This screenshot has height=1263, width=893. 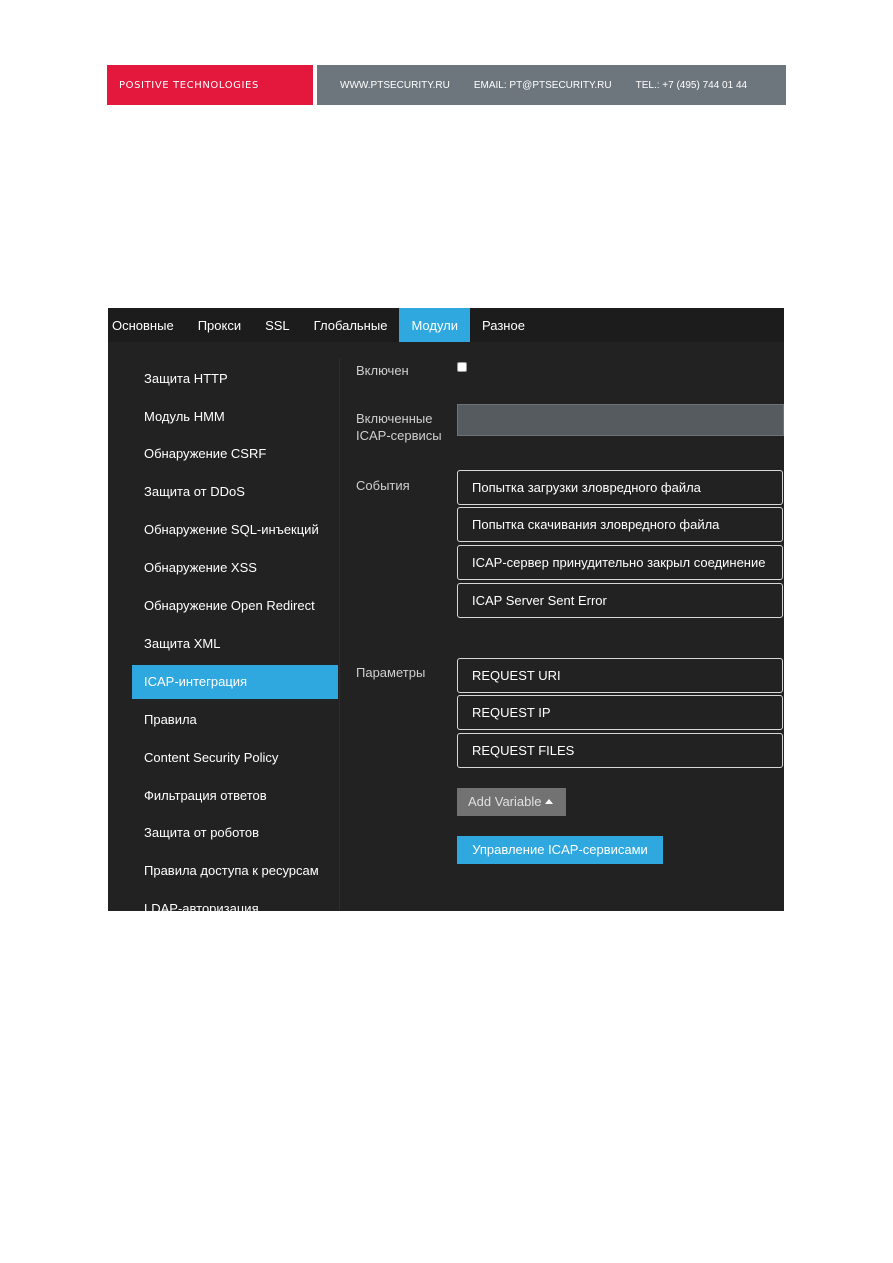 What do you see at coordinates (505, 801) in the screenshot?
I see `add-variable-label: Add Variable` at bounding box center [505, 801].